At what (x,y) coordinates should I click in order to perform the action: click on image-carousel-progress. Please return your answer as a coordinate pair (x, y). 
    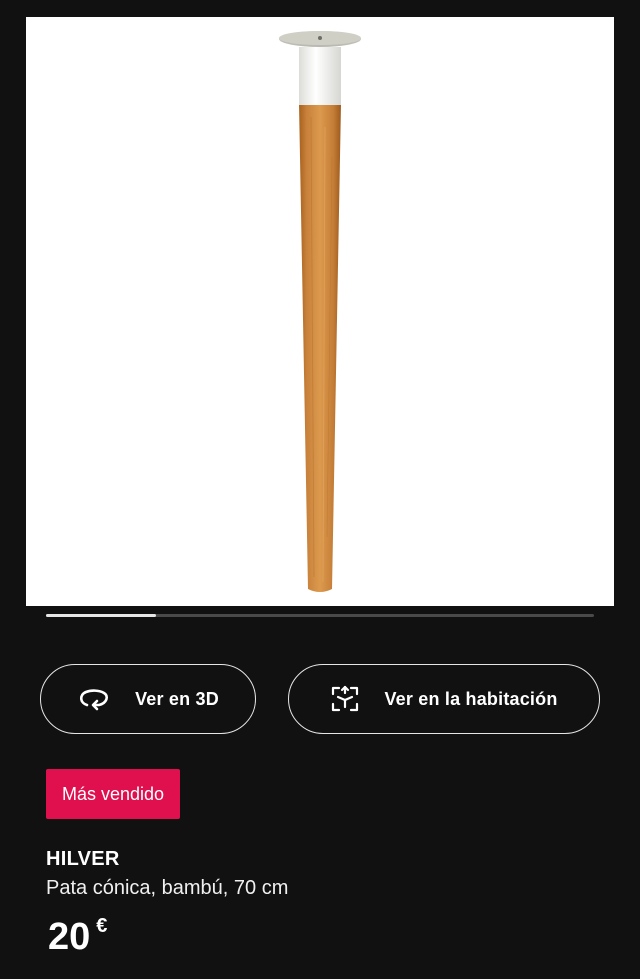
    Looking at the image, I should click on (320, 615).